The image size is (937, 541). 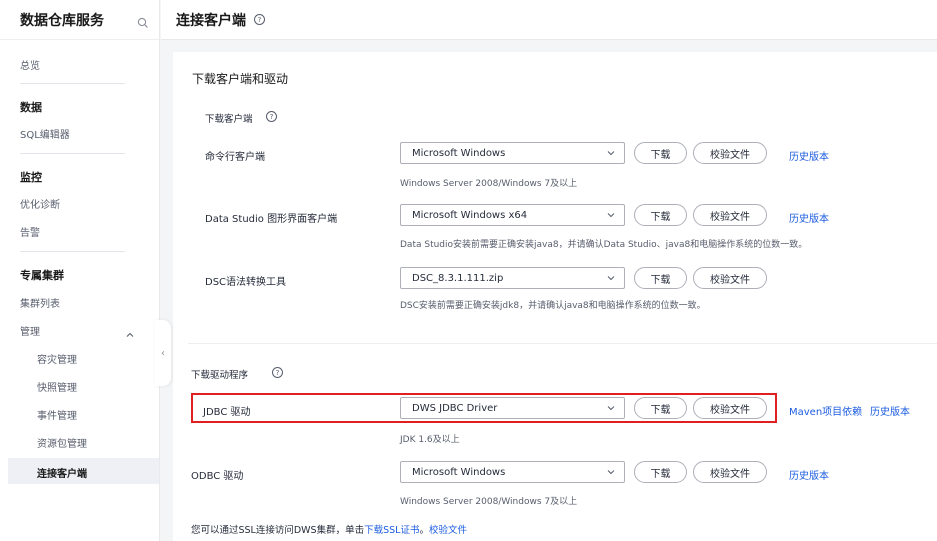 What do you see at coordinates (30, 330) in the screenshot?
I see `sidebar-item-management: 管理` at bounding box center [30, 330].